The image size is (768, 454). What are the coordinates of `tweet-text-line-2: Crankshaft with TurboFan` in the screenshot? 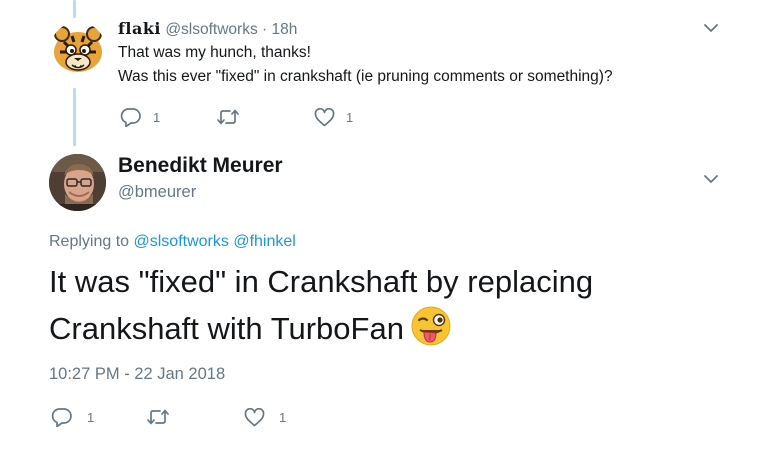 It's located at (379, 332).